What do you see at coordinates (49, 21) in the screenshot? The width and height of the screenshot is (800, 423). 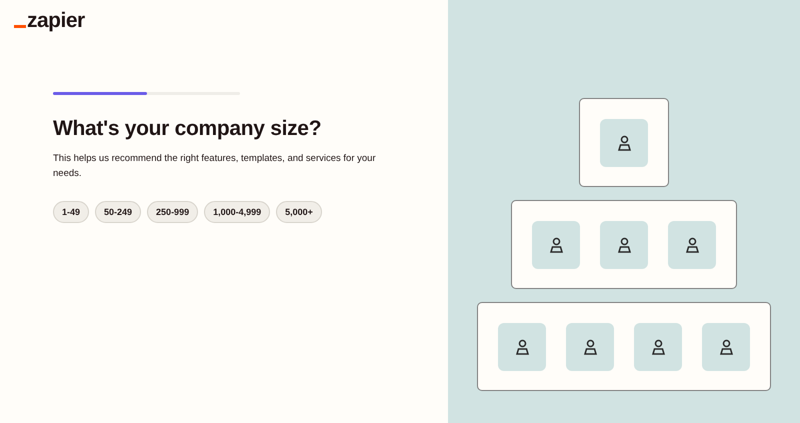 I see `zapier-logo: zapier` at bounding box center [49, 21].